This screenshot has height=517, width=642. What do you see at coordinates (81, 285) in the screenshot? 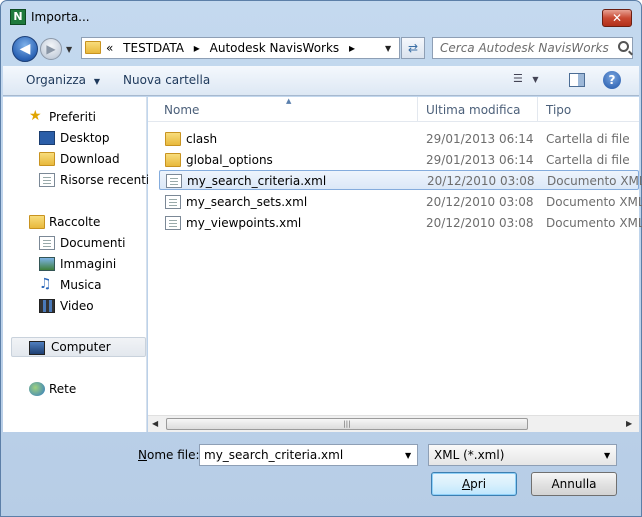
I see `sidebar-item-label: Musica` at bounding box center [81, 285].